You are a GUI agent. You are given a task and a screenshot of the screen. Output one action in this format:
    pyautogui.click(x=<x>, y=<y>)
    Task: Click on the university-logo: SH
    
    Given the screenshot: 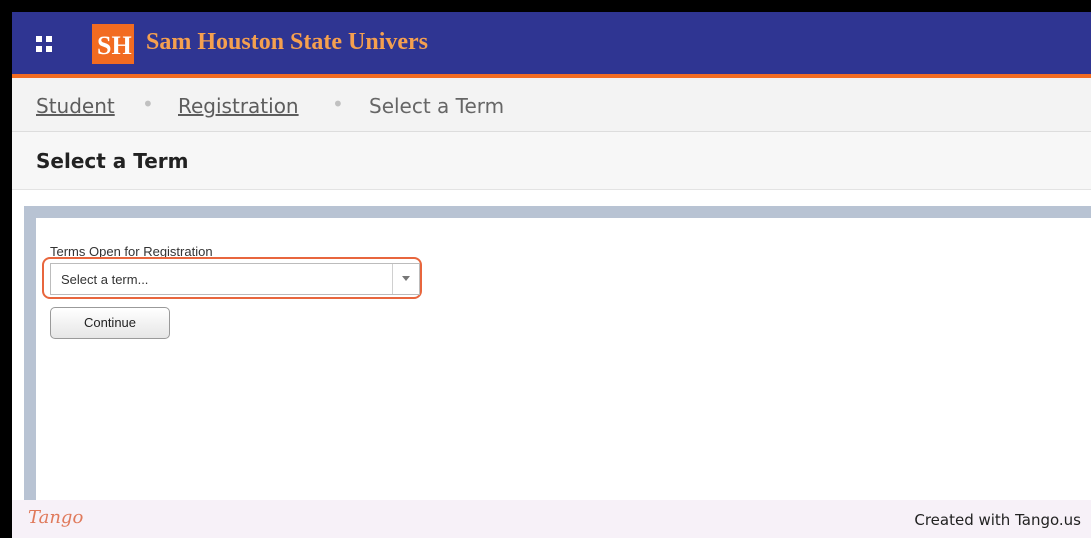 What is the action you would take?
    pyautogui.click(x=113, y=44)
    